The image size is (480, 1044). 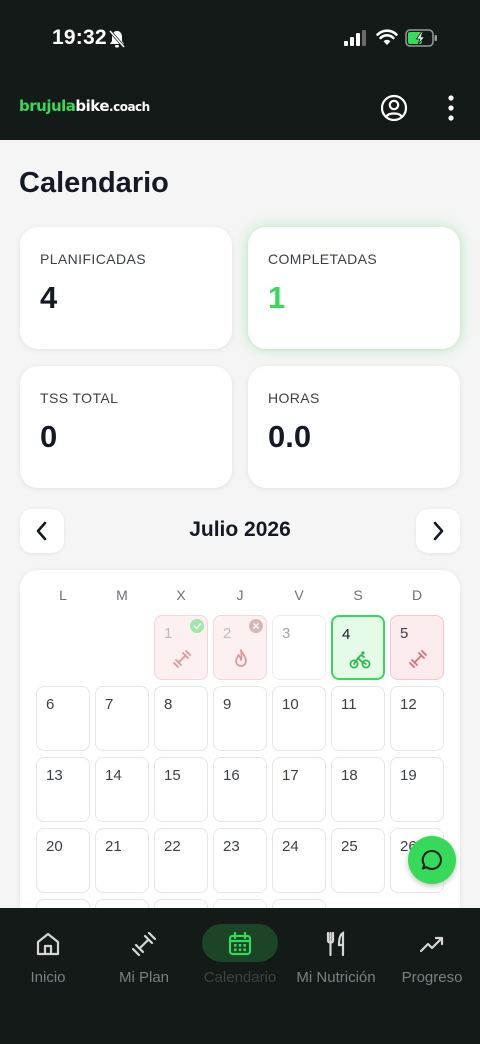 What do you see at coordinates (240, 789) in the screenshot?
I see `calendar-day-16: 16` at bounding box center [240, 789].